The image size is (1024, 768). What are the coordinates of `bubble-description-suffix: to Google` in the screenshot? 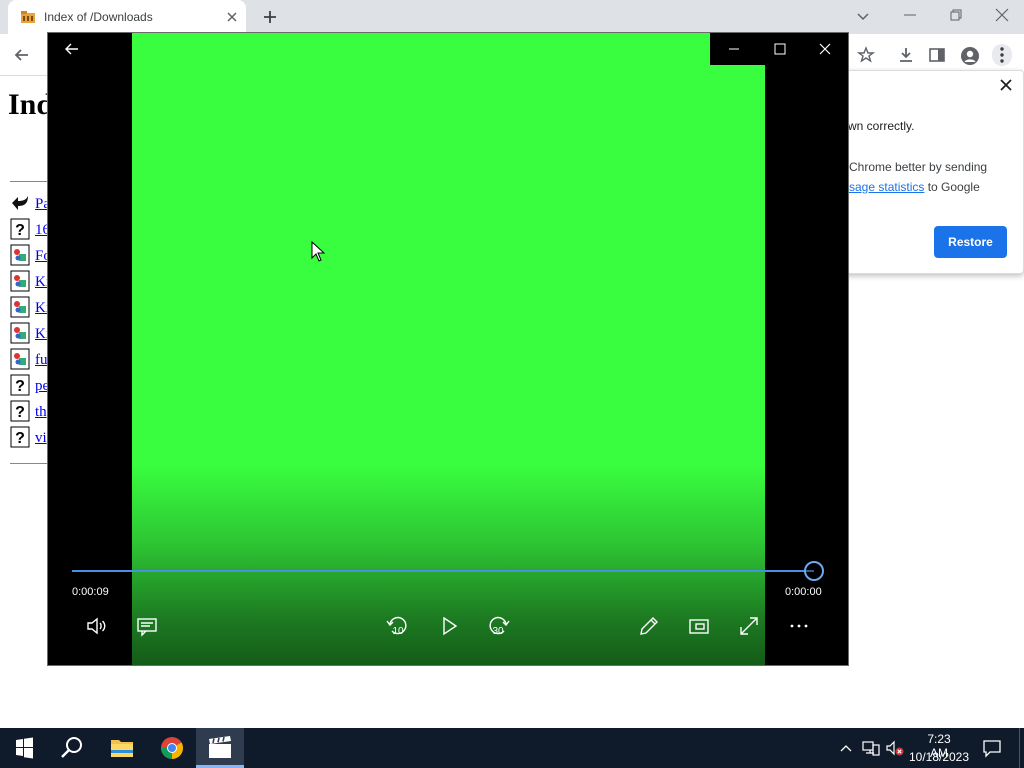 It's located at (952, 187).